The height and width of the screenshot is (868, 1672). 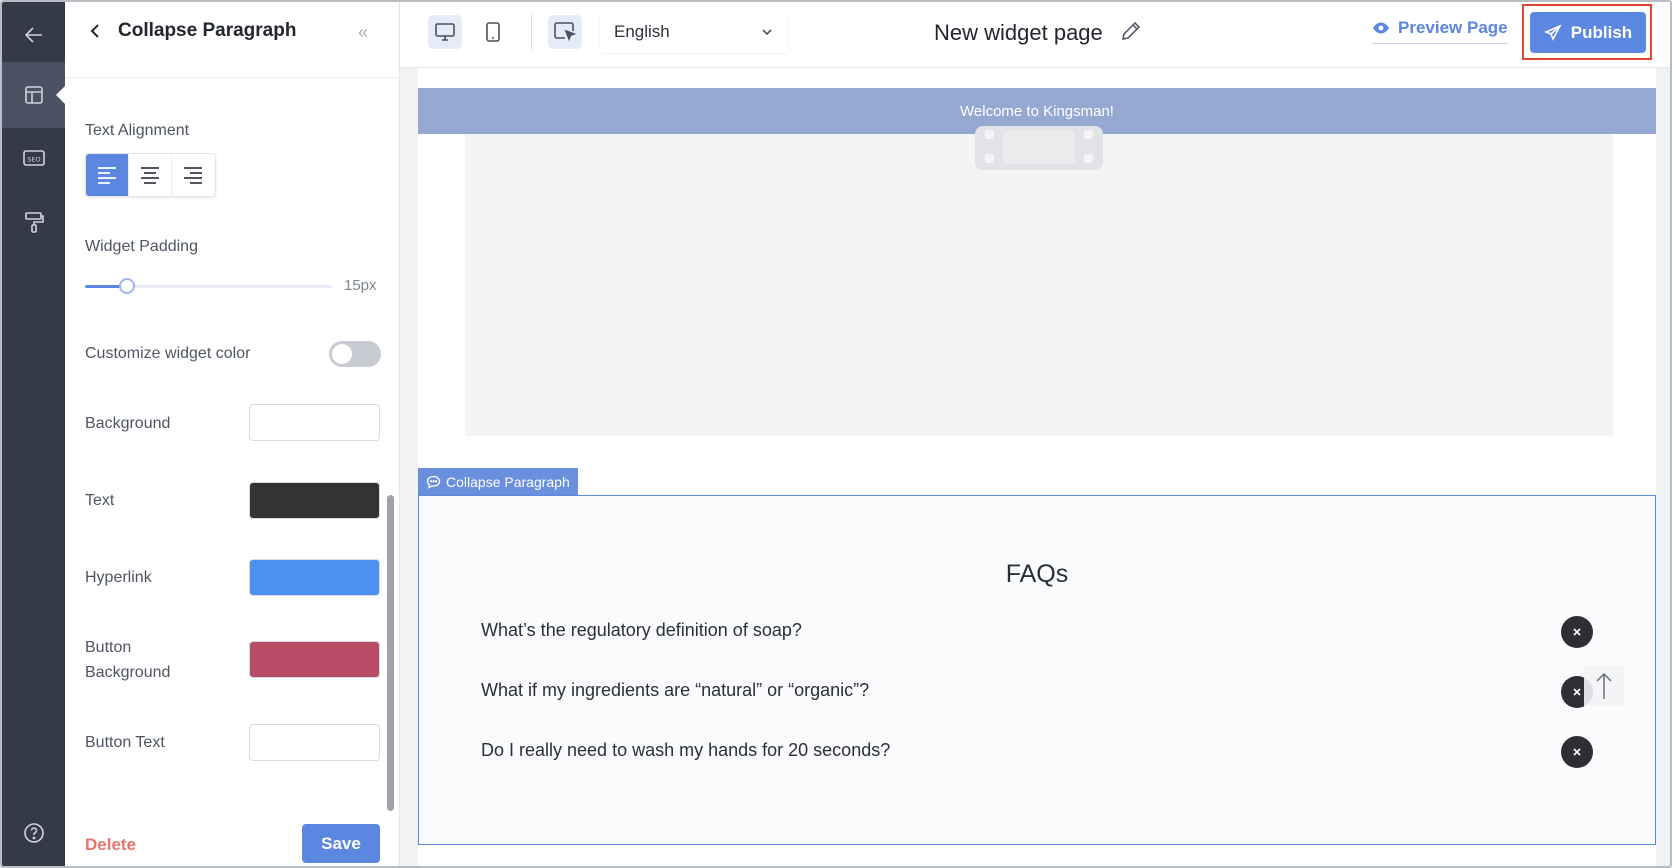 What do you see at coordinates (137, 130) in the screenshot?
I see `text-alignment-label: Text Alignment` at bounding box center [137, 130].